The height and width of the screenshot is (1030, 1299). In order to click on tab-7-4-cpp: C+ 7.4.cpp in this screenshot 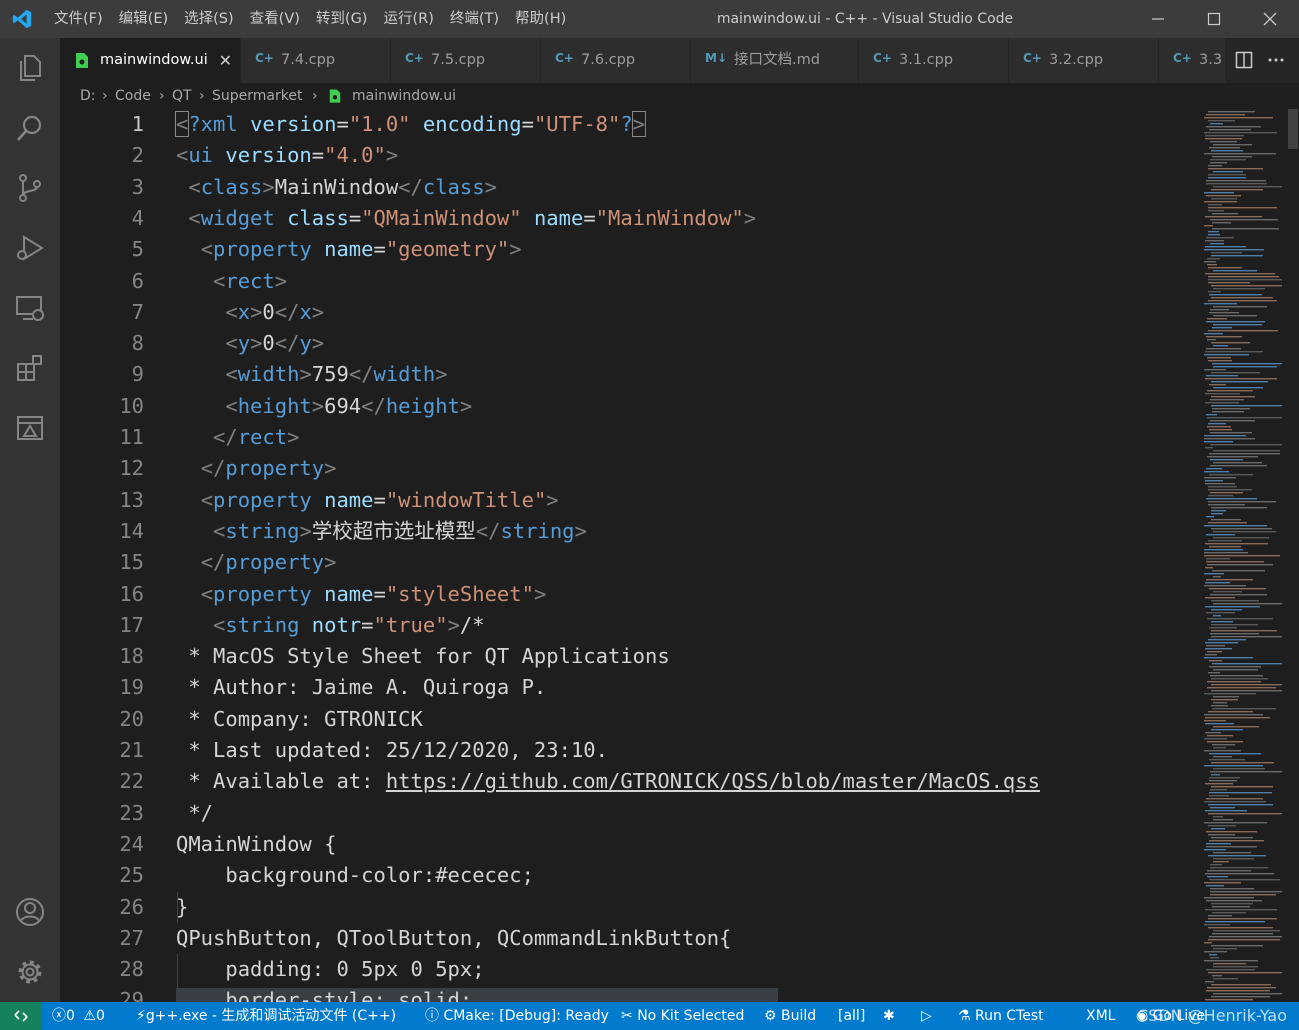, I will do `click(316, 60)`.